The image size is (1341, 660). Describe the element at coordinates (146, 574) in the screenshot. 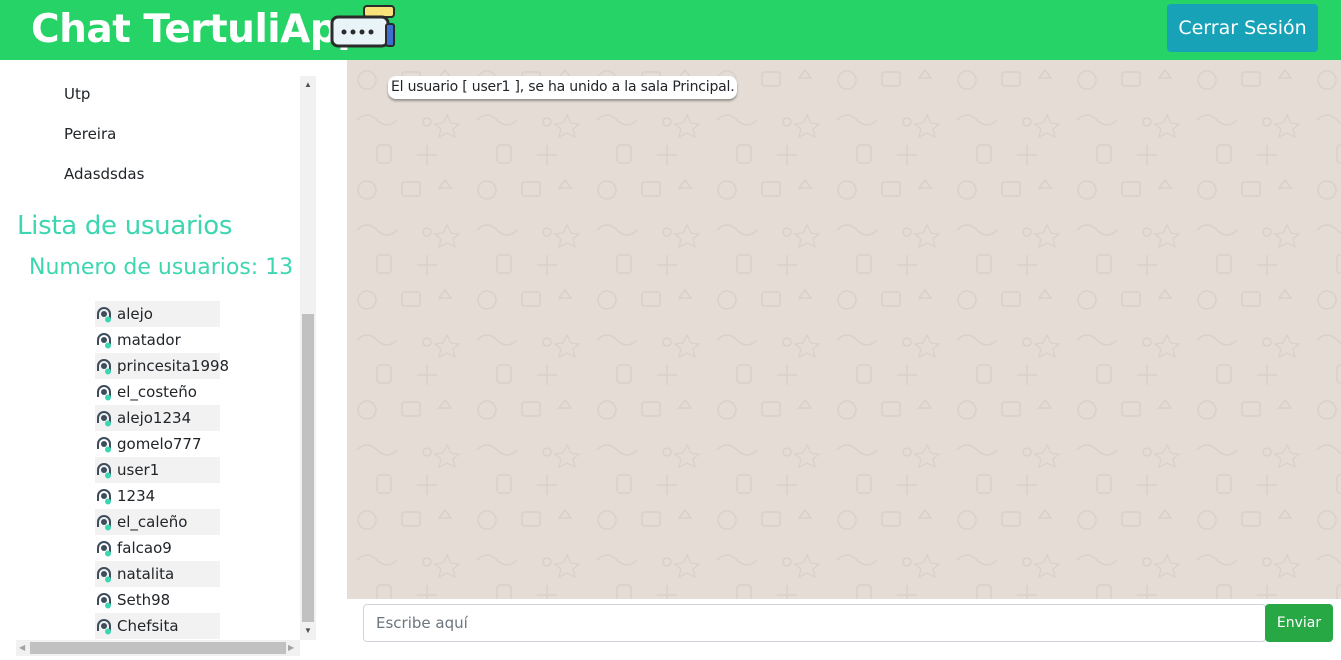

I see `user-name: natalita` at that location.